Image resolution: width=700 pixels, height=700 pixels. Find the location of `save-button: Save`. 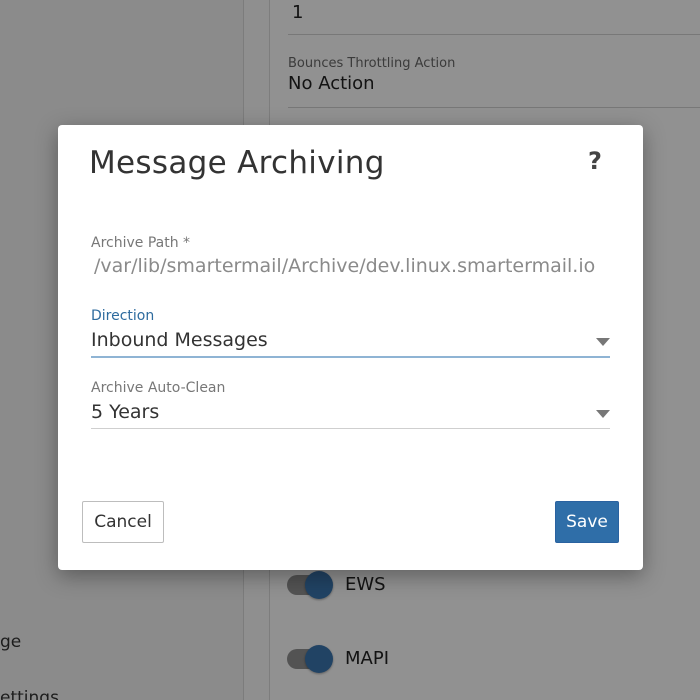

save-button: Save is located at coordinates (587, 522).